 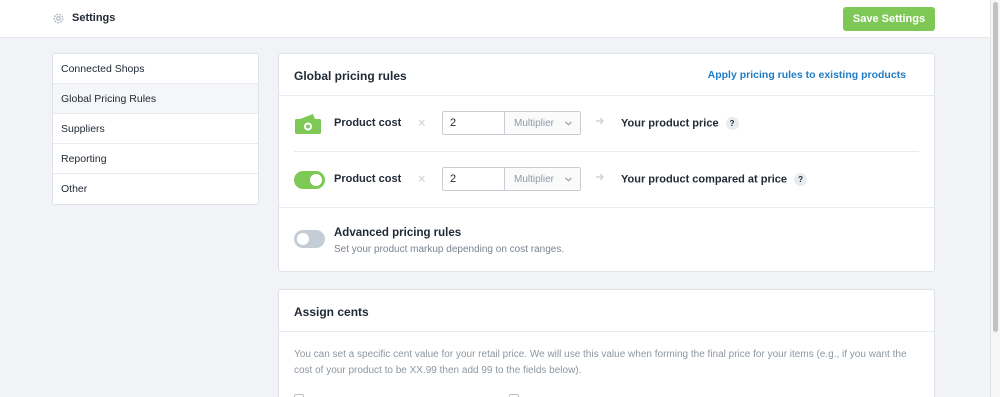 I want to click on apply-pricing-rules-link: Apply pricing rules to existing products, so click(x=807, y=75).